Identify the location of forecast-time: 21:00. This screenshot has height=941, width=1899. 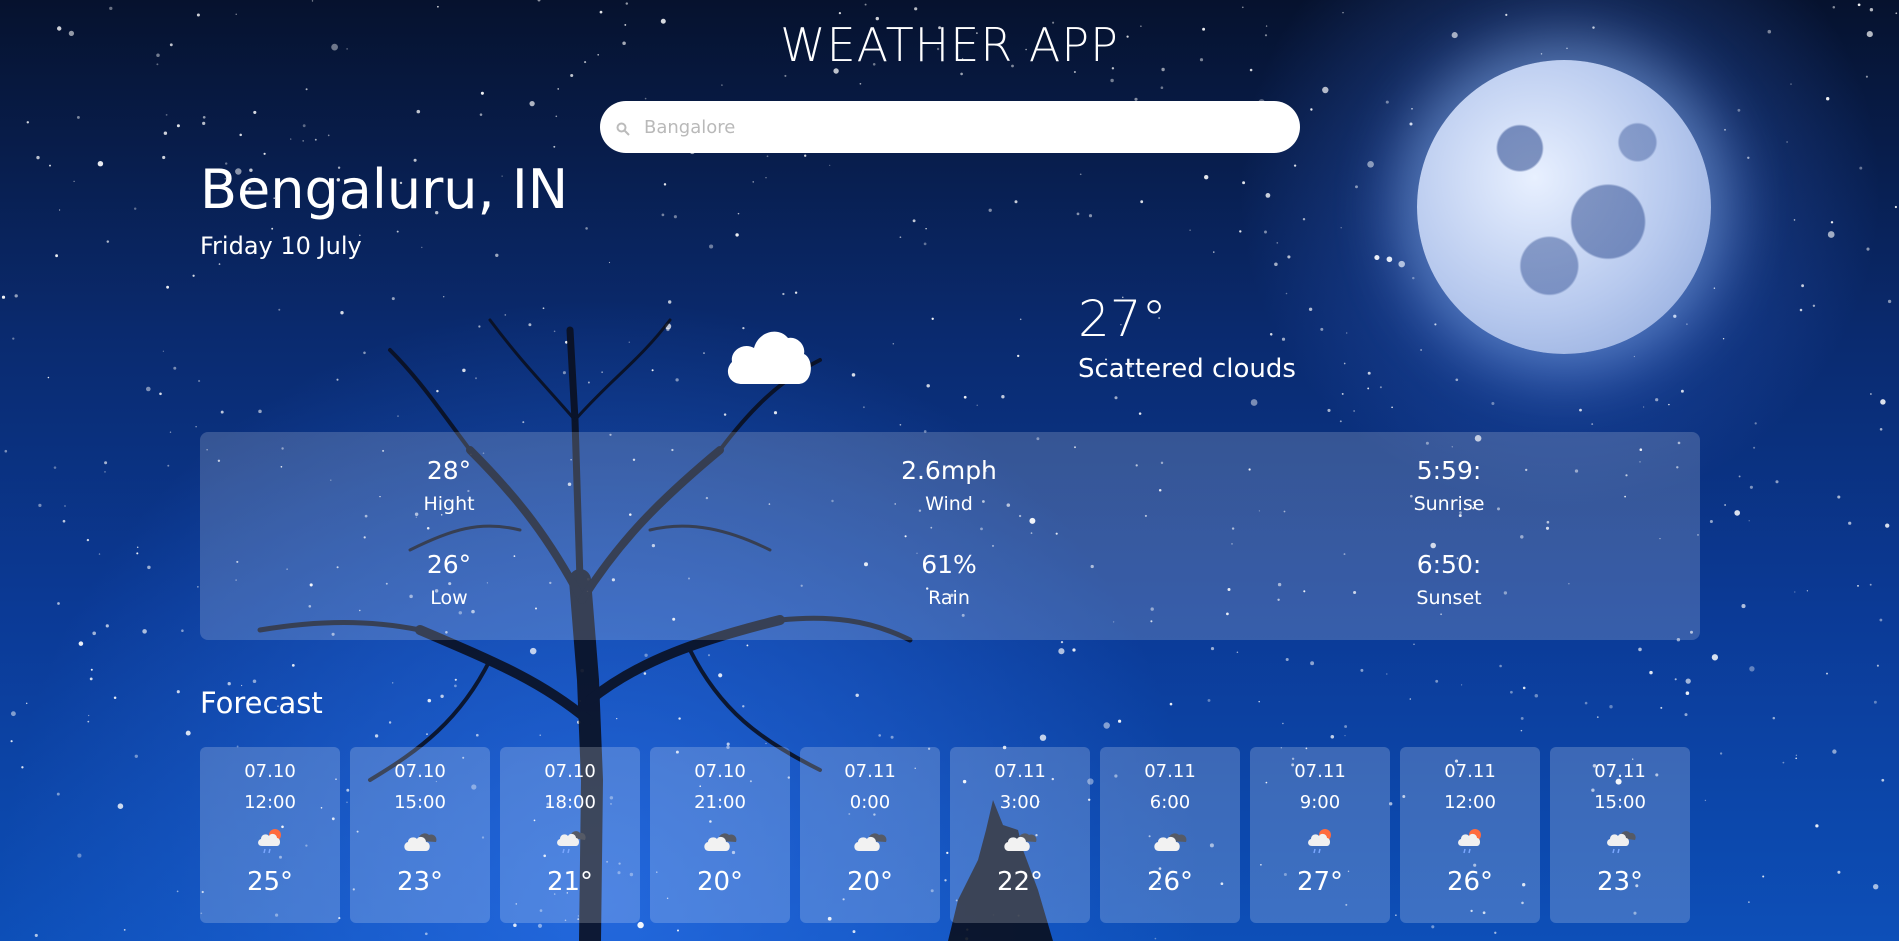
(720, 802).